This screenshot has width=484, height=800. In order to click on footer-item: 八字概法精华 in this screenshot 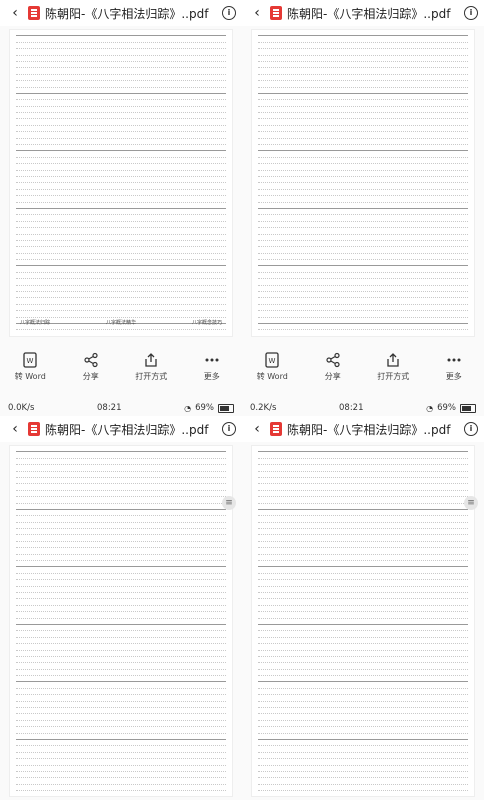, I will do `click(120, 323)`.